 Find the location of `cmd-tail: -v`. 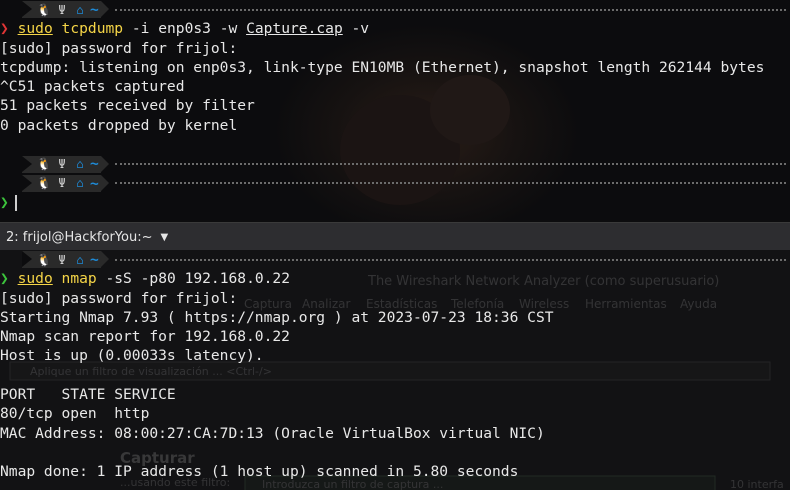

cmd-tail: -v is located at coordinates (356, 29).